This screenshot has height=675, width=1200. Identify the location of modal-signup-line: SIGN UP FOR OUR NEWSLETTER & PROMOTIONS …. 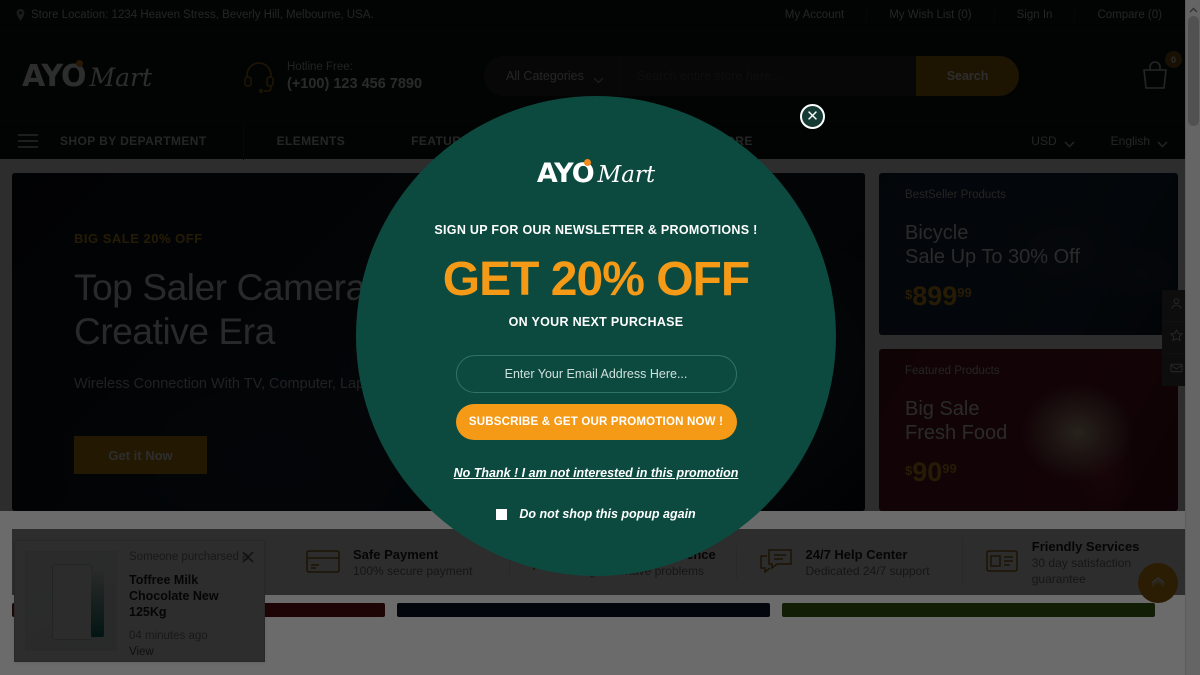
(596, 230).